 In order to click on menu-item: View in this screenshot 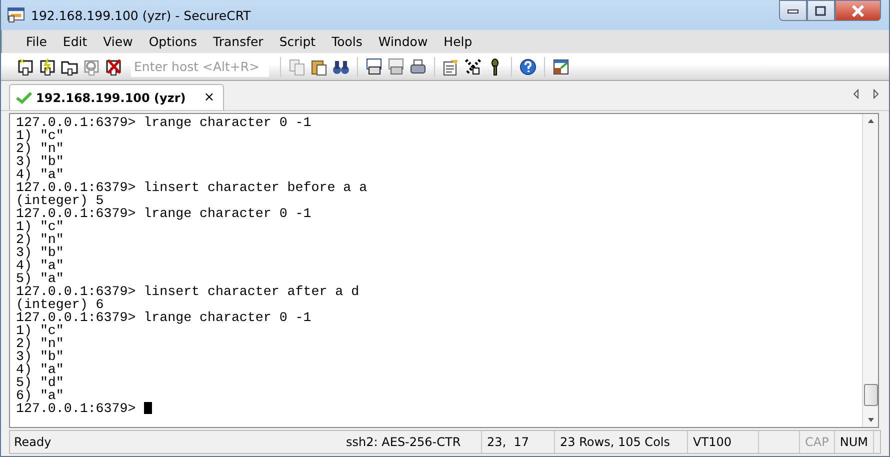, I will do `click(118, 41)`.